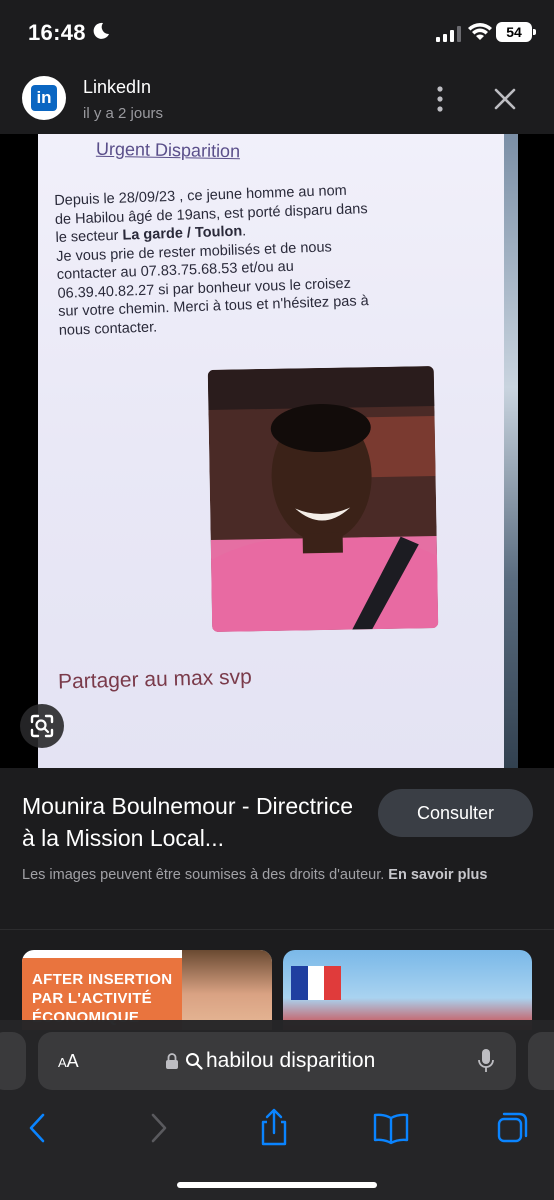  What do you see at coordinates (516, 32) in the screenshot?
I see `battery-indicator: 54` at bounding box center [516, 32].